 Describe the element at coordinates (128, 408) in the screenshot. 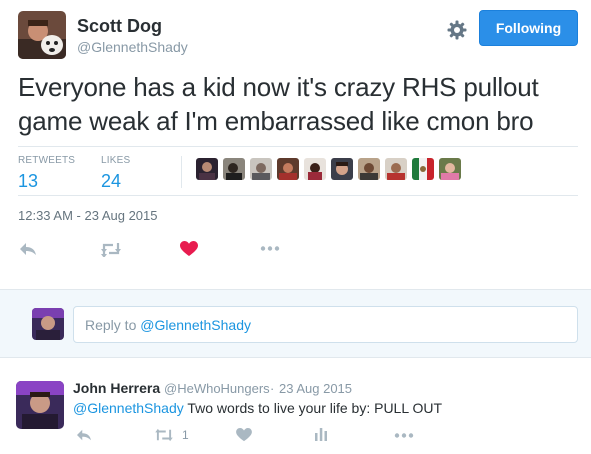

I see `reply-text-mention: @GlennethShady` at that location.